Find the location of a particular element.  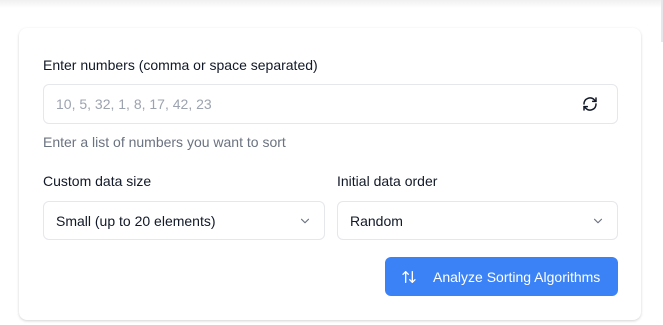

numbers-input-help: Enter a list of numbers you want to sort is located at coordinates (164, 142).